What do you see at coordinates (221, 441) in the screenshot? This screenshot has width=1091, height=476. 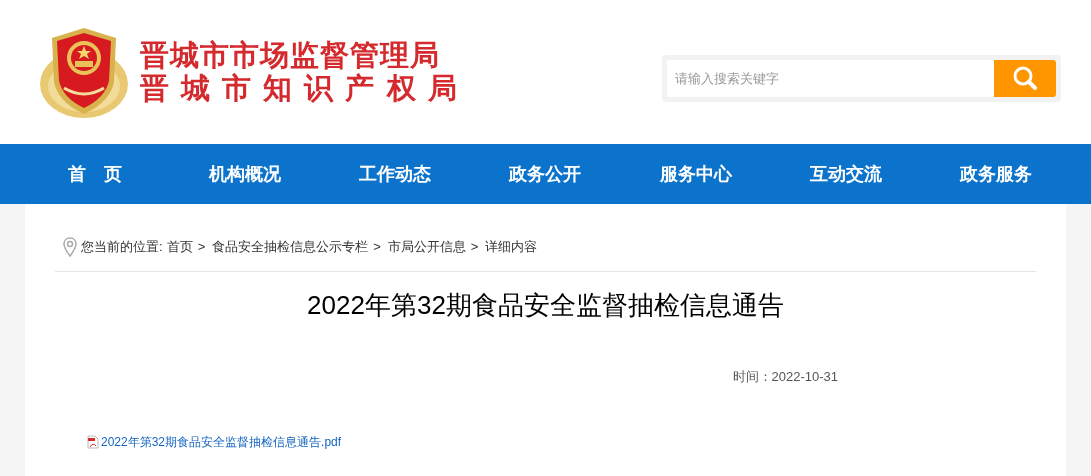 I see `attachment-link: 2022年第32期食品安全监督抽检信息通告.pdf` at bounding box center [221, 441].